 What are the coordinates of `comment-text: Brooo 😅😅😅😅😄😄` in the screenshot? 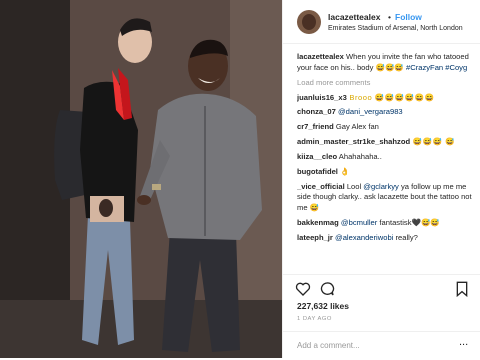 It's located at (390, 97).